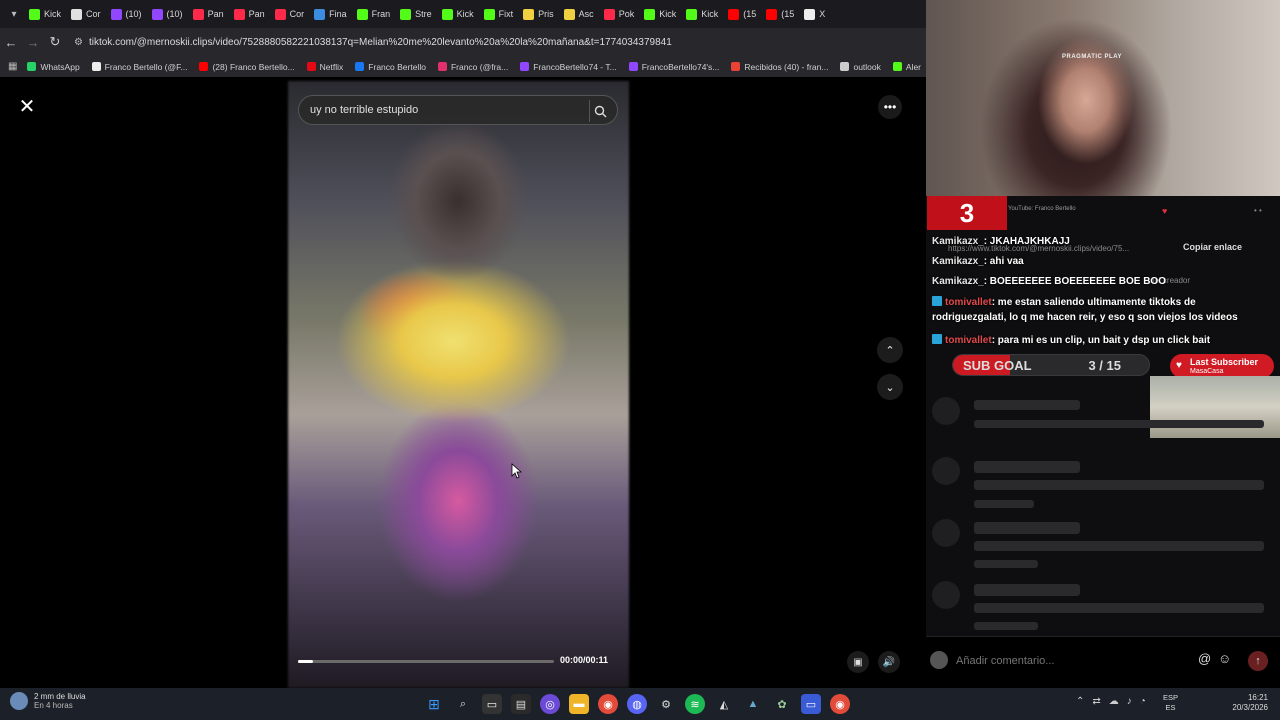 The image size is (1280, 720). Describe the element at coordinates (1258, 210) in the screenshot. I see `dots-icon: • •` at that location.